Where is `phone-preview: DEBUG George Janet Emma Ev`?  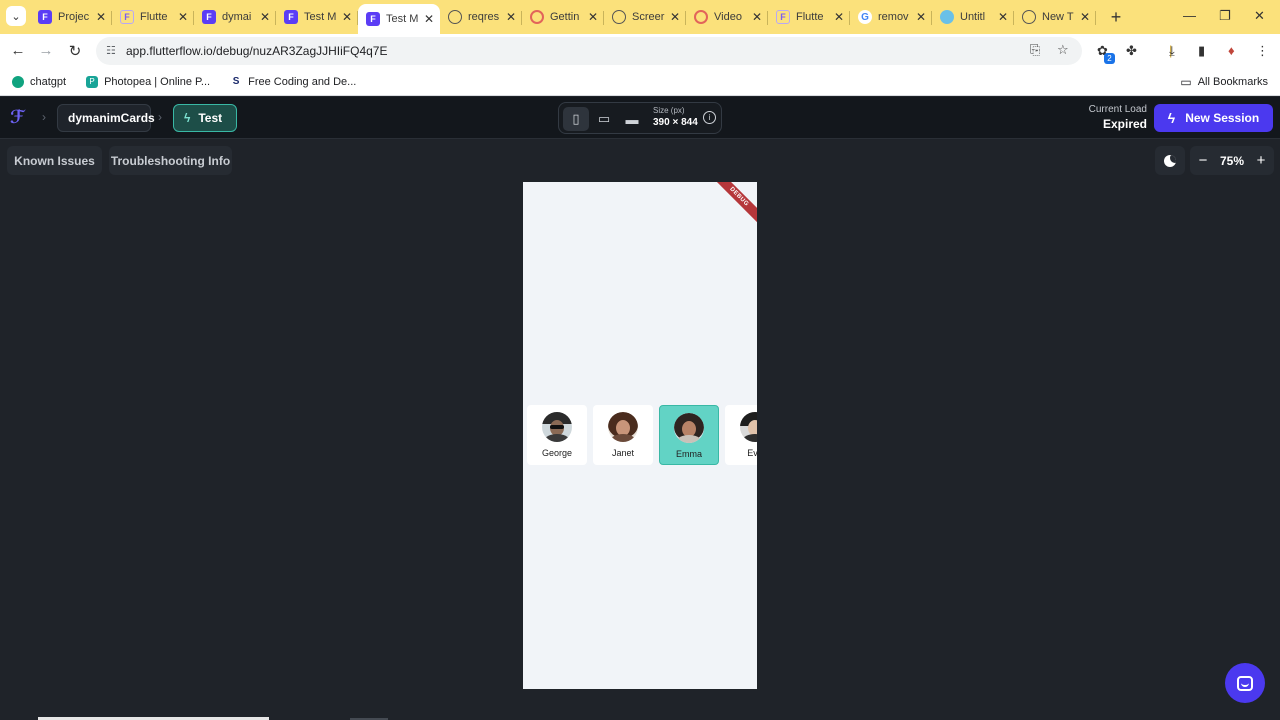 phone-preview: DEBUG George Janet Emma Ev is located at coordinates (640, 435).